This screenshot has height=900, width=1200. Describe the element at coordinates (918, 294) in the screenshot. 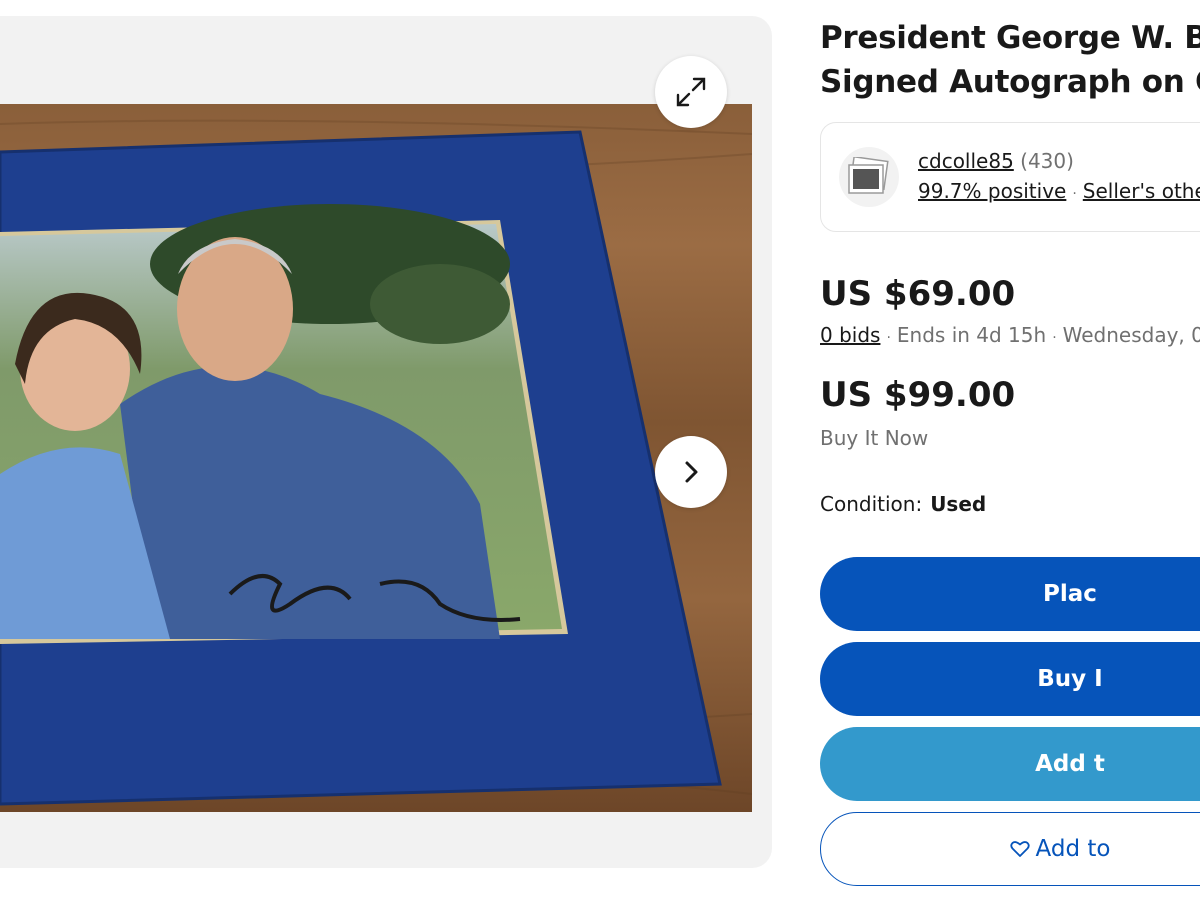

I see `current-price: US $69.00` at that location.